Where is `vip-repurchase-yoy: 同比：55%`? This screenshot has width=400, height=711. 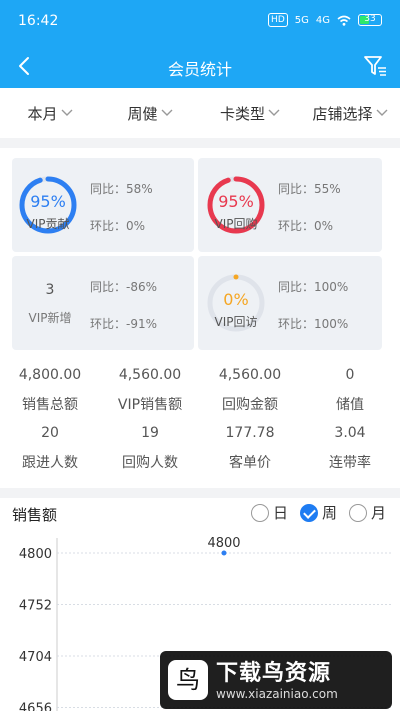 vip-repurchase-yoy: 同比：55% is located at coordinates (309, 189).